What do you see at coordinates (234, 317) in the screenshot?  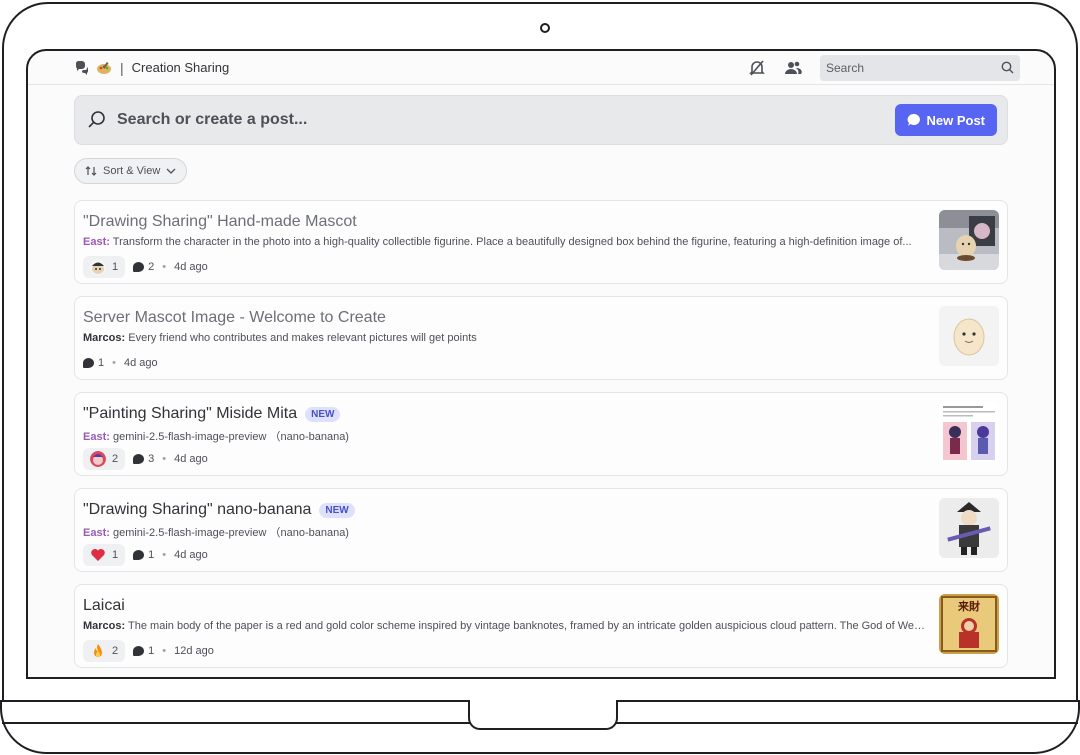 I see `post-title: Server Mascot Image - Welcome to Create` at bounding box center [234, 317].